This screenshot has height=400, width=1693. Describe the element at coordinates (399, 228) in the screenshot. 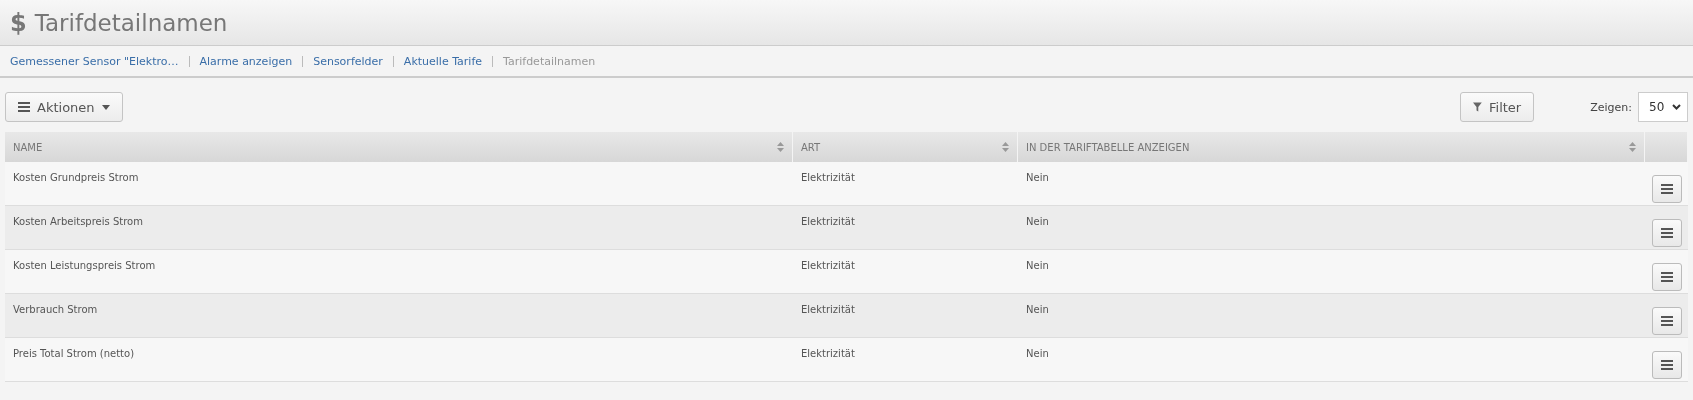

I see `table-cell: Kosten Arbeitspreis Strom` at that location.